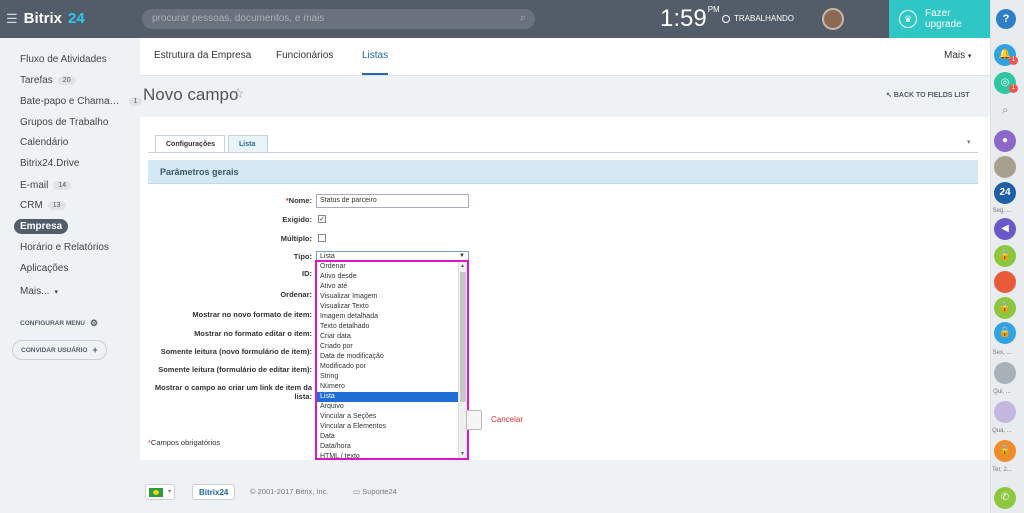 Image resolution: width=1024 pixels, height=513 pixels. I want to click on exigido-checkbox: ✓, so click(322, 219).